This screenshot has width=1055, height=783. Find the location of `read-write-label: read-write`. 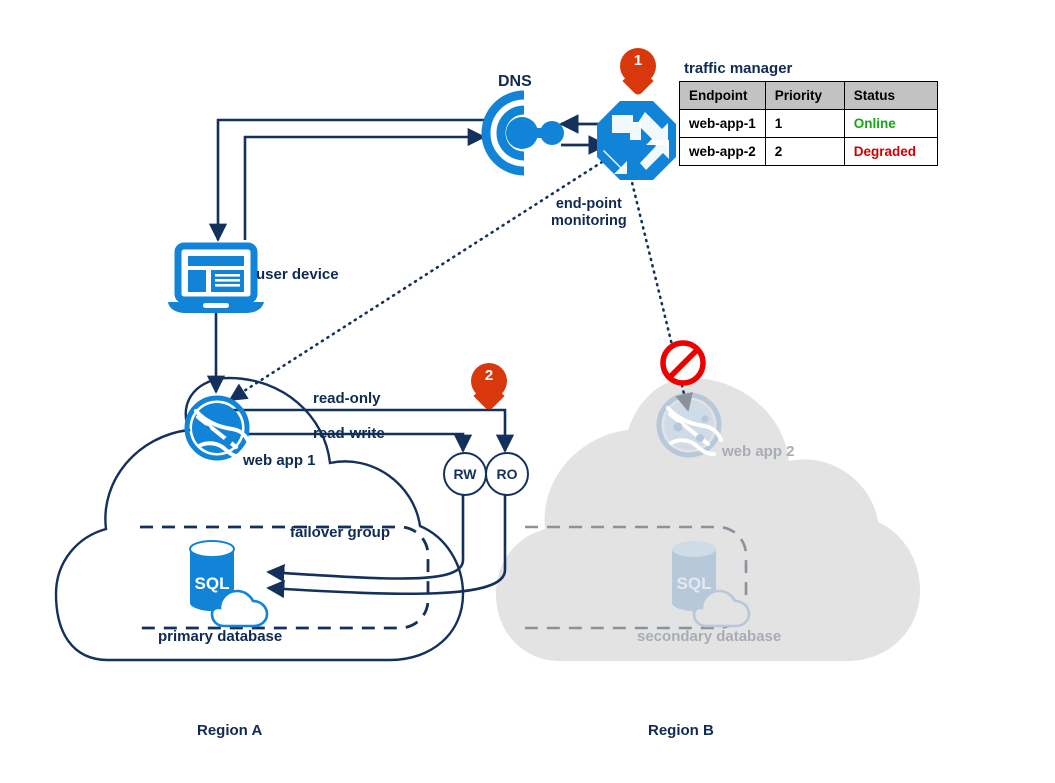

read-write-label: read-write is located at coordinates (349, 433).